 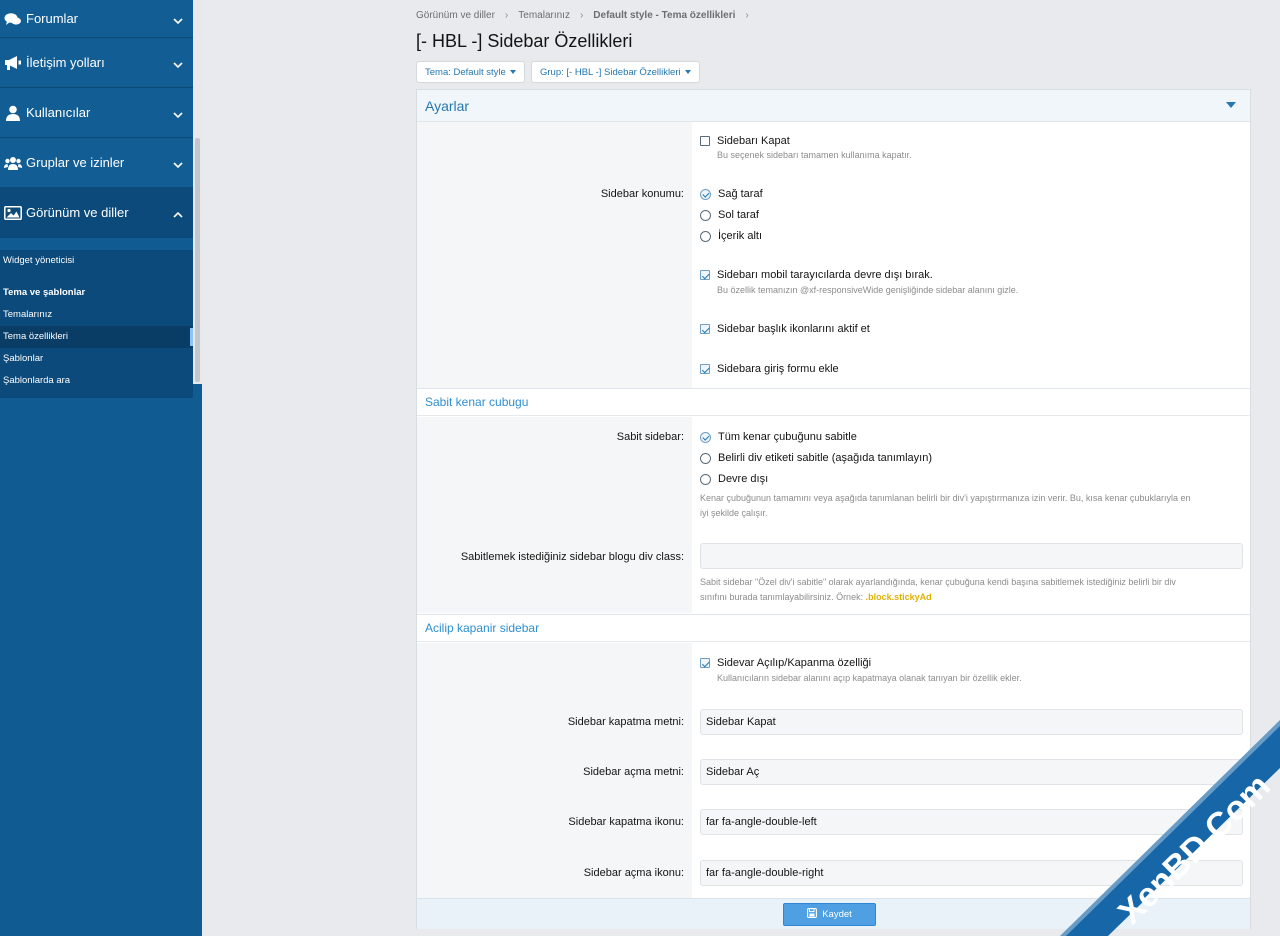 What do you see at coordinates (971, 822) in the screenshot?
I see `close-icon-input: far fa-angle-double-left` at bounding box center [971, 822].